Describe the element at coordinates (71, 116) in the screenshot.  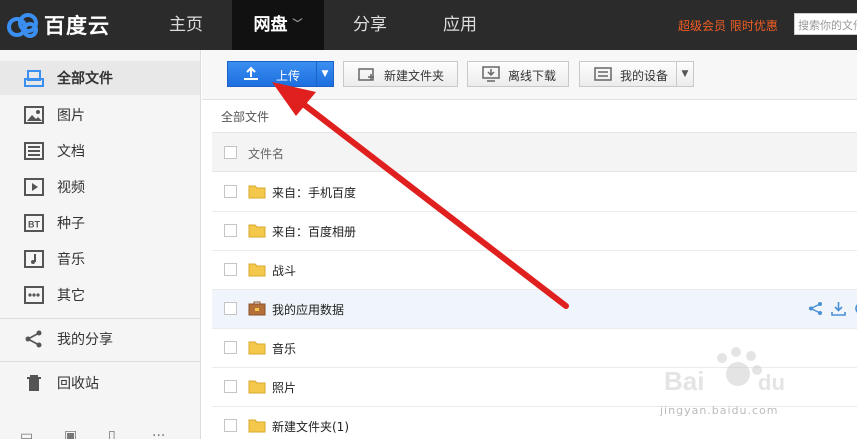
I see `sidebar-item-label: 图片` at that location.